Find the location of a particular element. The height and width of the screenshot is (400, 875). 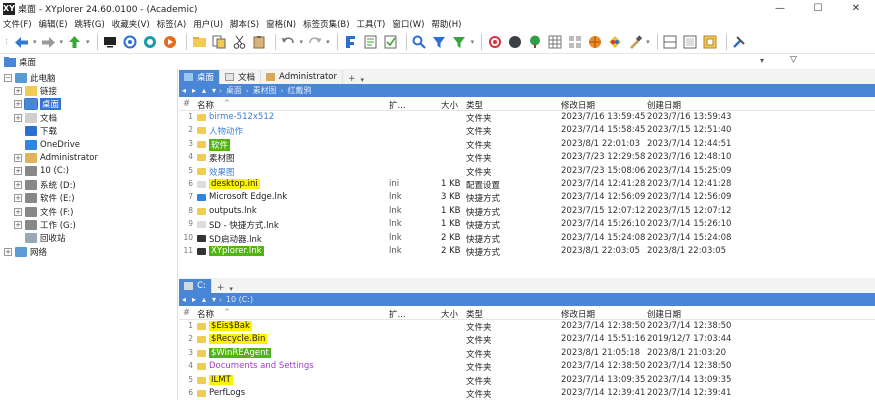

redo-dropdown-icon: ▾ is located at coordinates (328, 42).